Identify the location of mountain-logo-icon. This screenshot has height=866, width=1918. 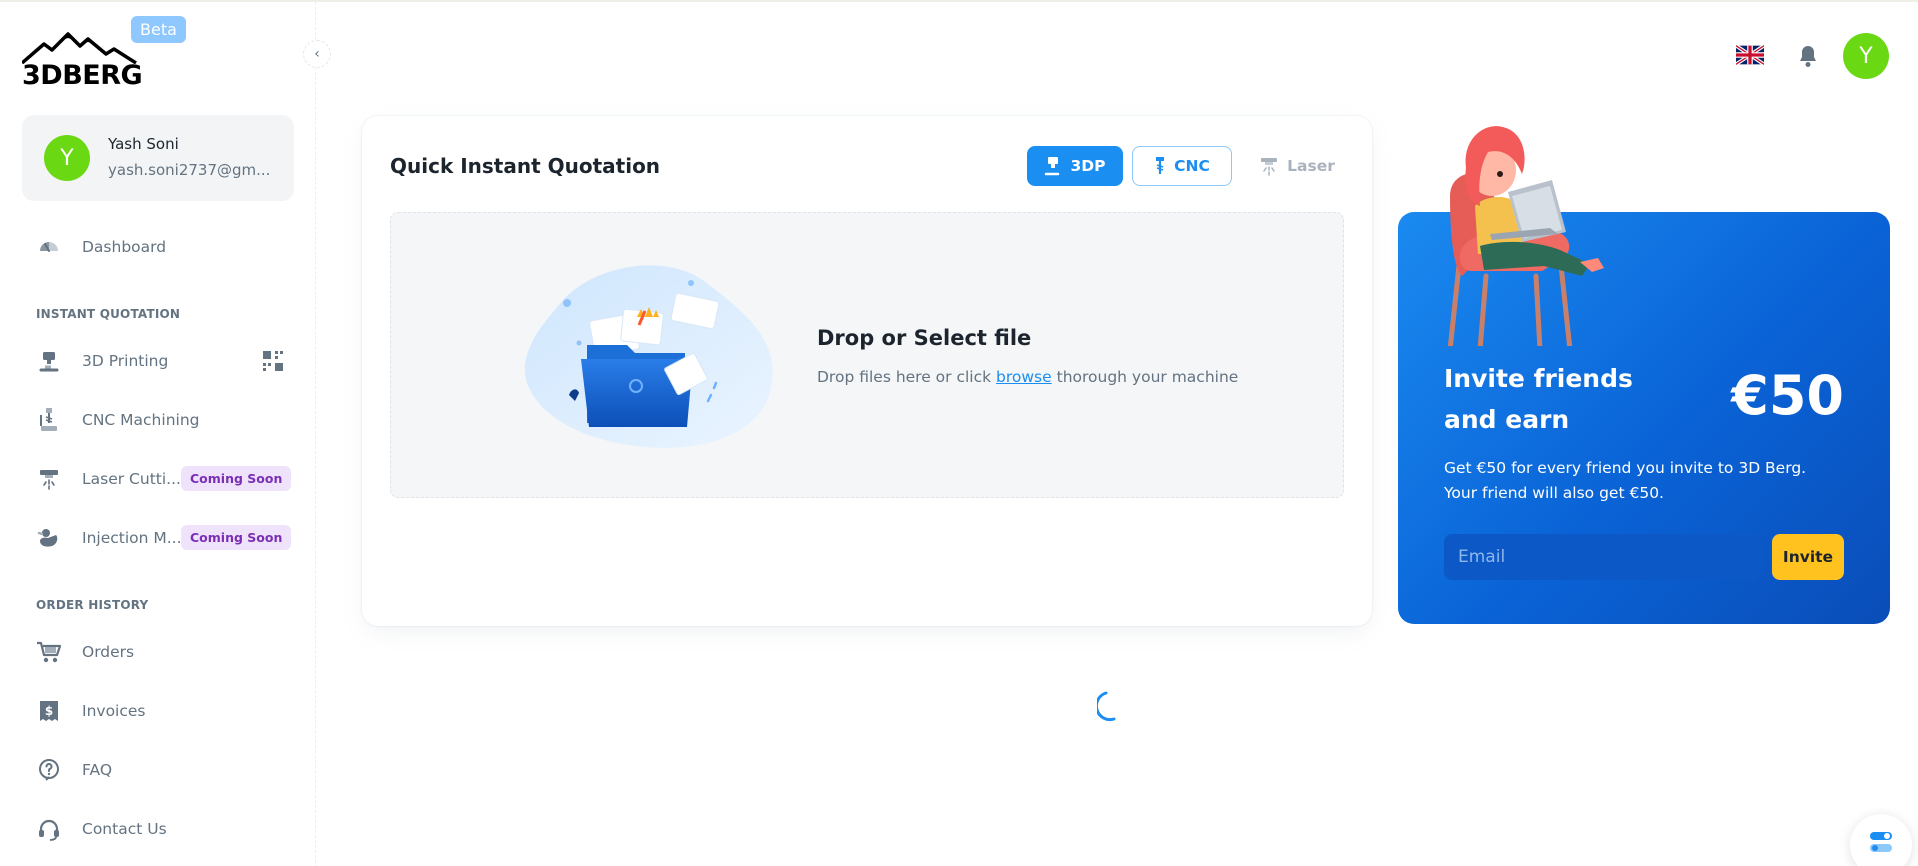
(79, 48).